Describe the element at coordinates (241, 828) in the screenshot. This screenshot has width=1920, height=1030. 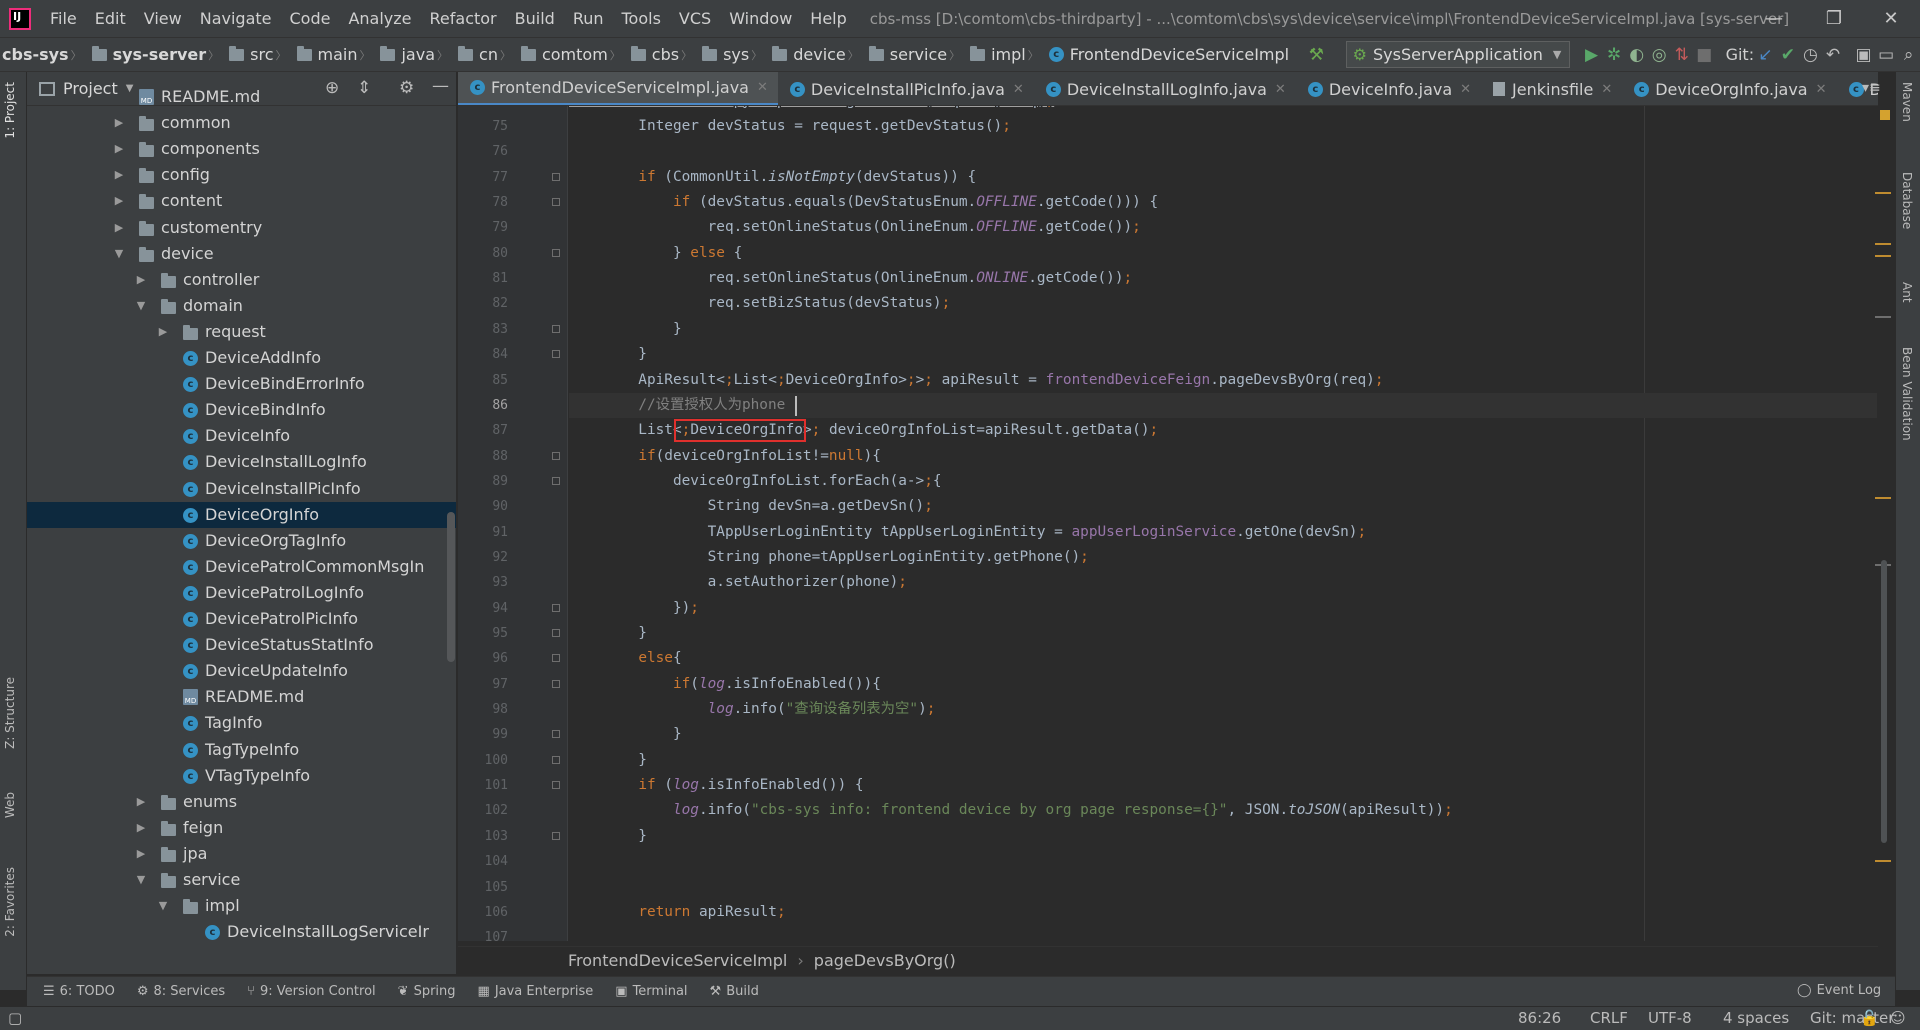
I see `tree-item: ▶ feign` at that location.